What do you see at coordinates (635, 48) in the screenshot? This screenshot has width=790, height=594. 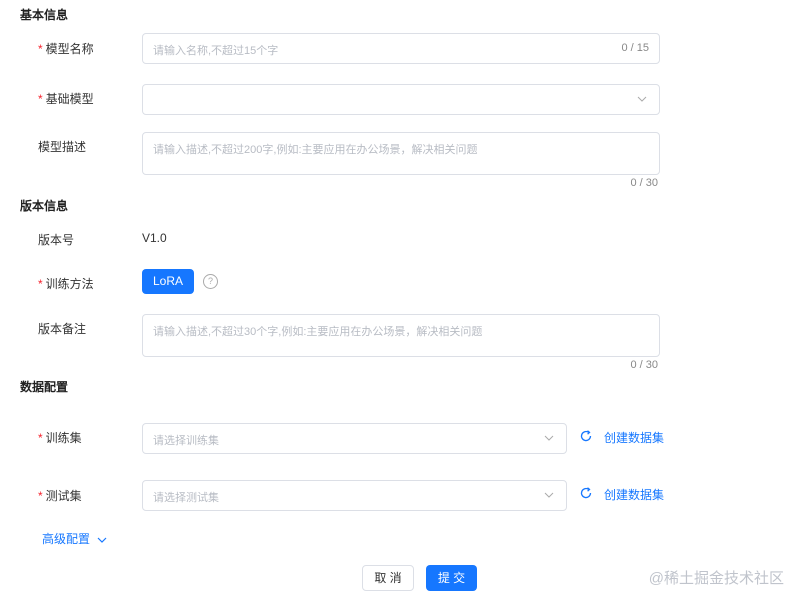 I see `model-name-count: 0 / 15` at bounding box center [635, 48].